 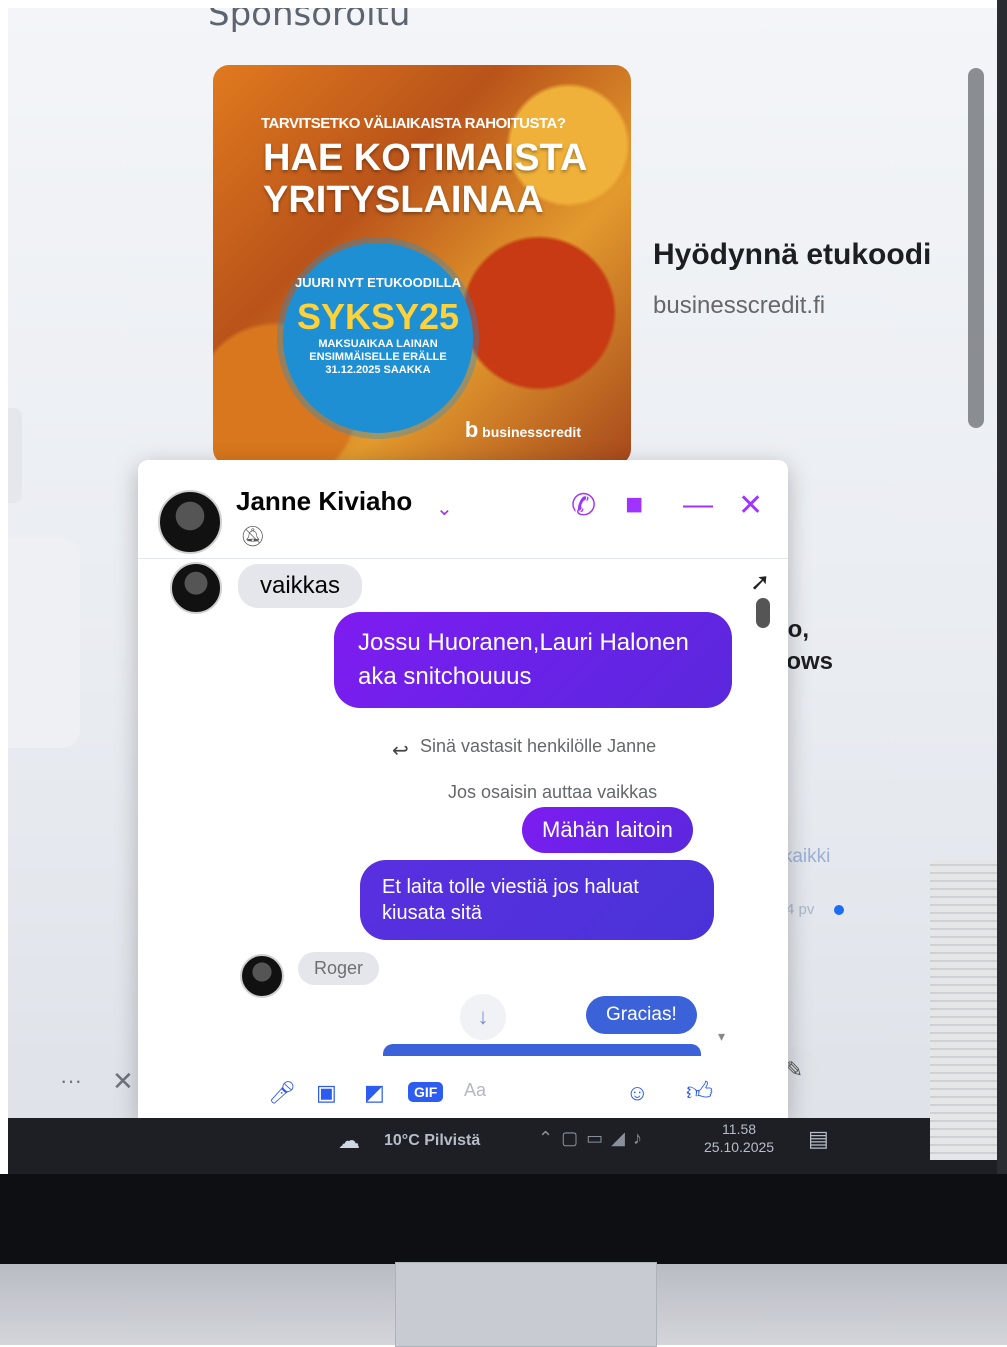 What do you see at coordinates (374, 1093) in the screenshot?
I see `sticker-icon: ◩` at bounding box center [374, 1093].